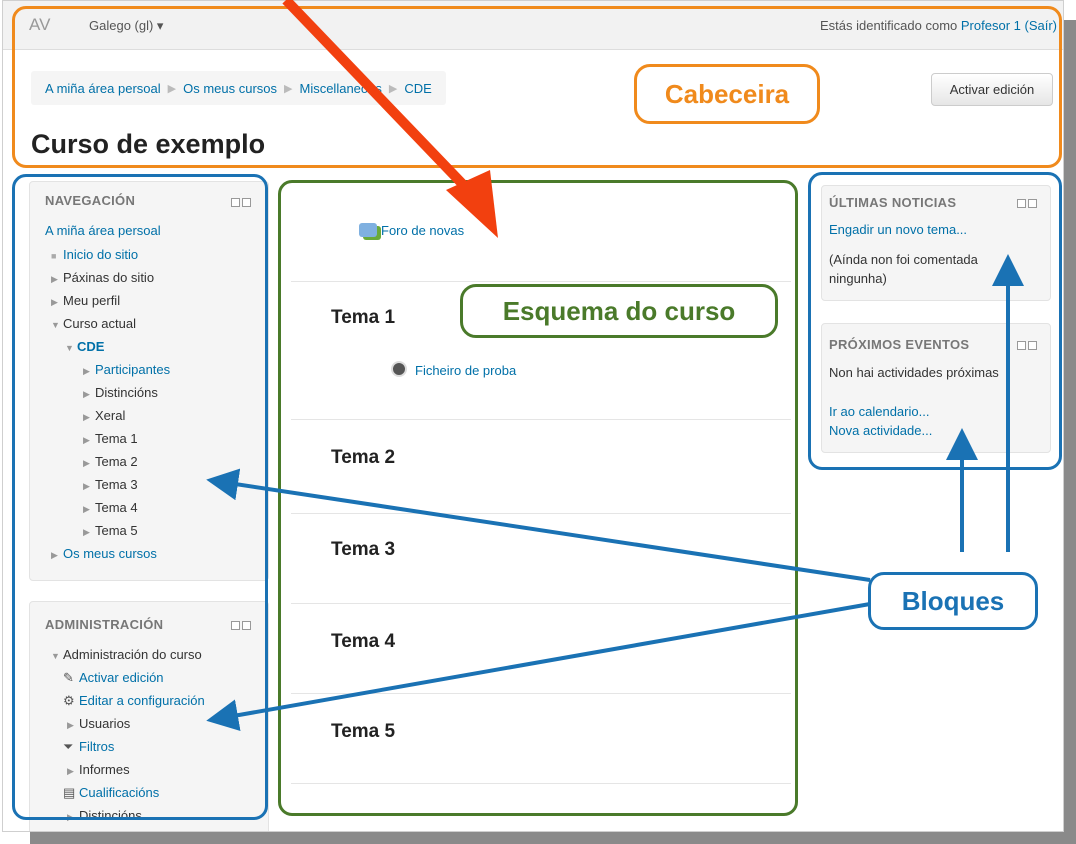 This screenshot has height=844, width=1076. What do you see at coordinates (553, 838) in the screenshot?
I see `frame-shadow-bottom` at bounding box center [553, 838].